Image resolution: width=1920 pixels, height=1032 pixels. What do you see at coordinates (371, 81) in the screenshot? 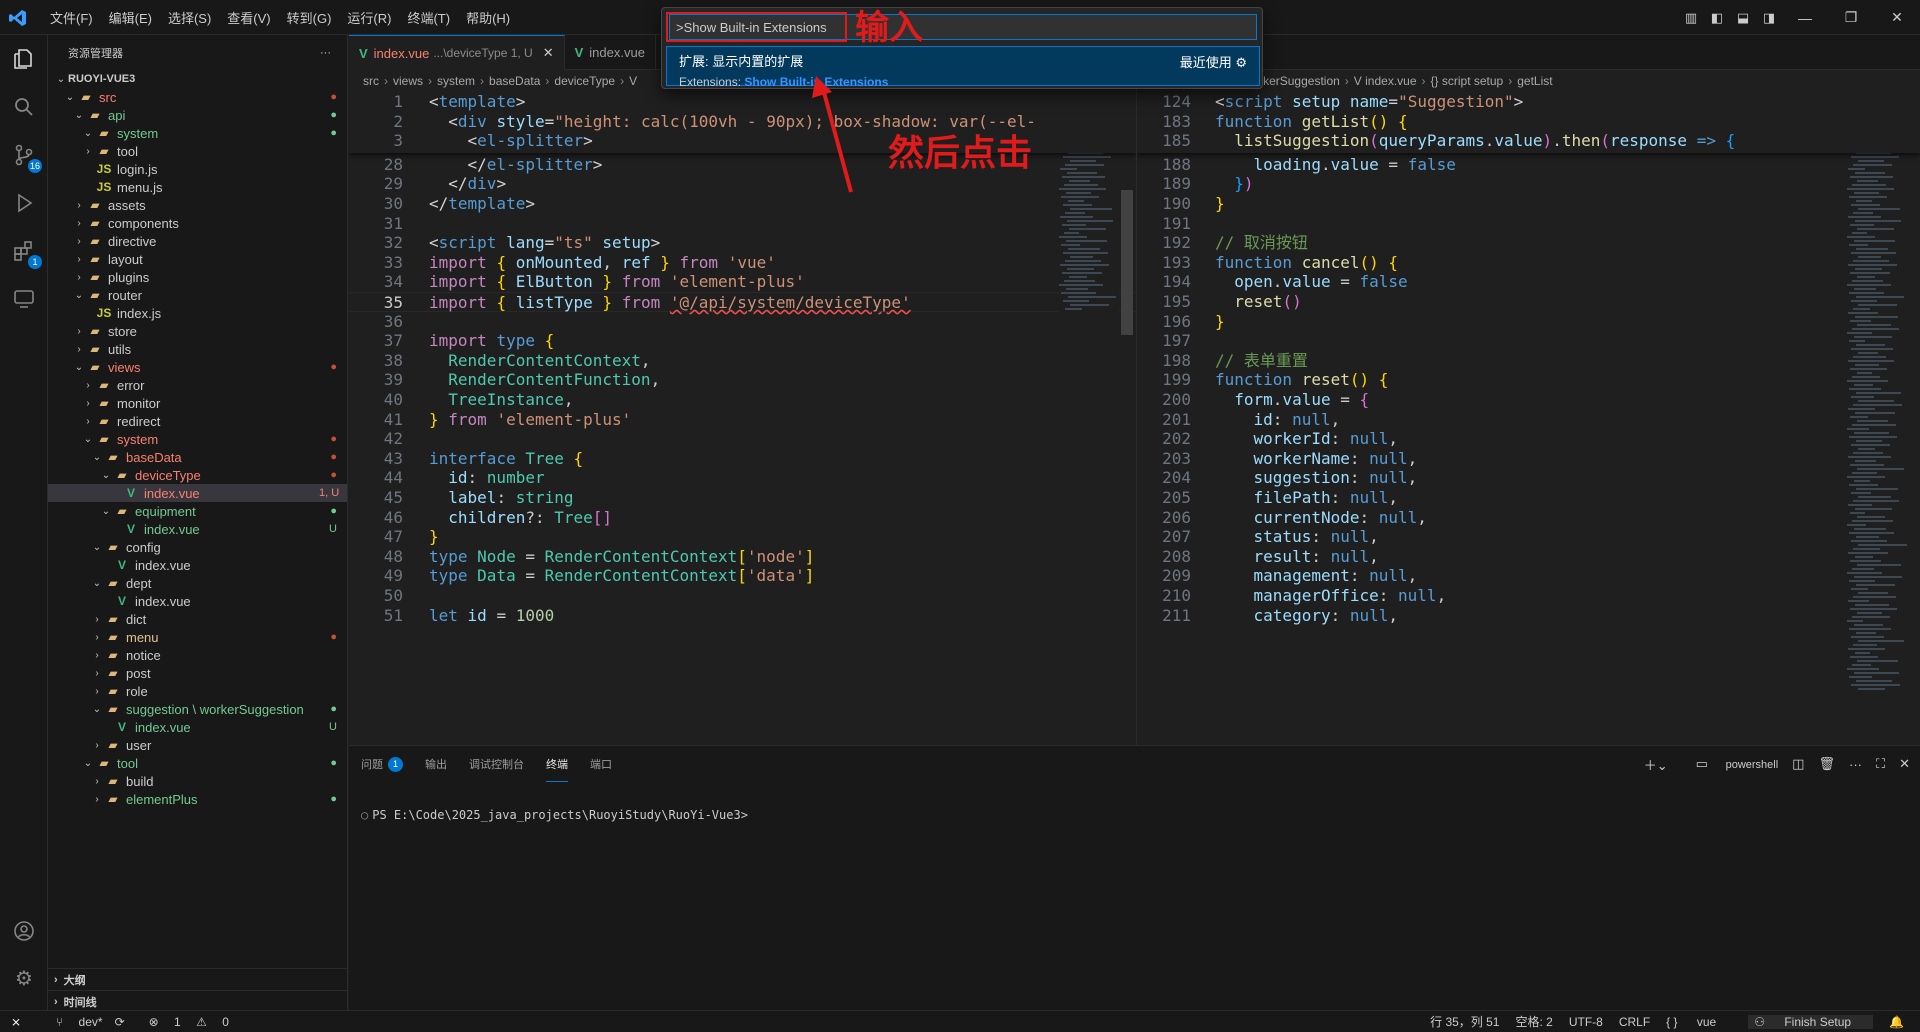
I see `breadcrumb-item: src` at bounding box center [371, 81].